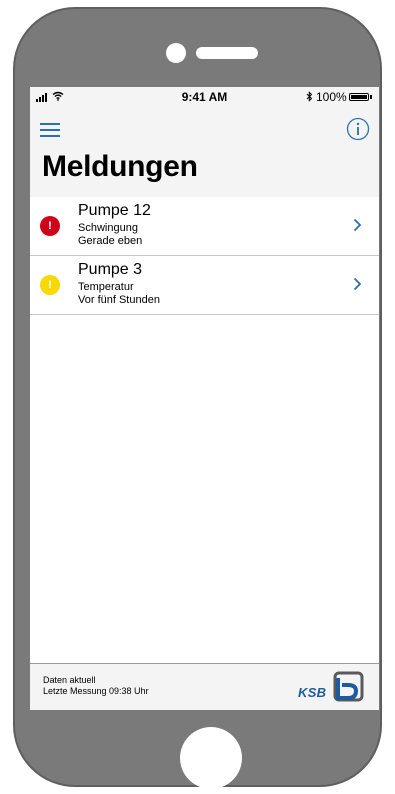 Image resolution: width=395 pixels, height=794 pixels. What do you see at coordinates (108, 228) in the screenshot?
I see `alert-type: Schwingung` at bounding box center [108, 228].